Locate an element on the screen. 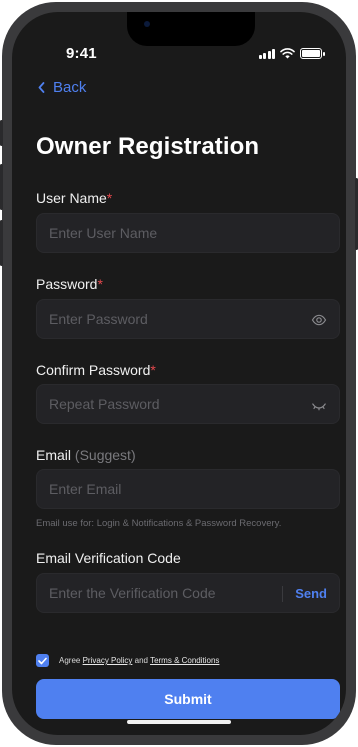 Image resolution: width=358 pixels, height=747 pixels. send-code-button: Send is located at coordinates (311, 593).